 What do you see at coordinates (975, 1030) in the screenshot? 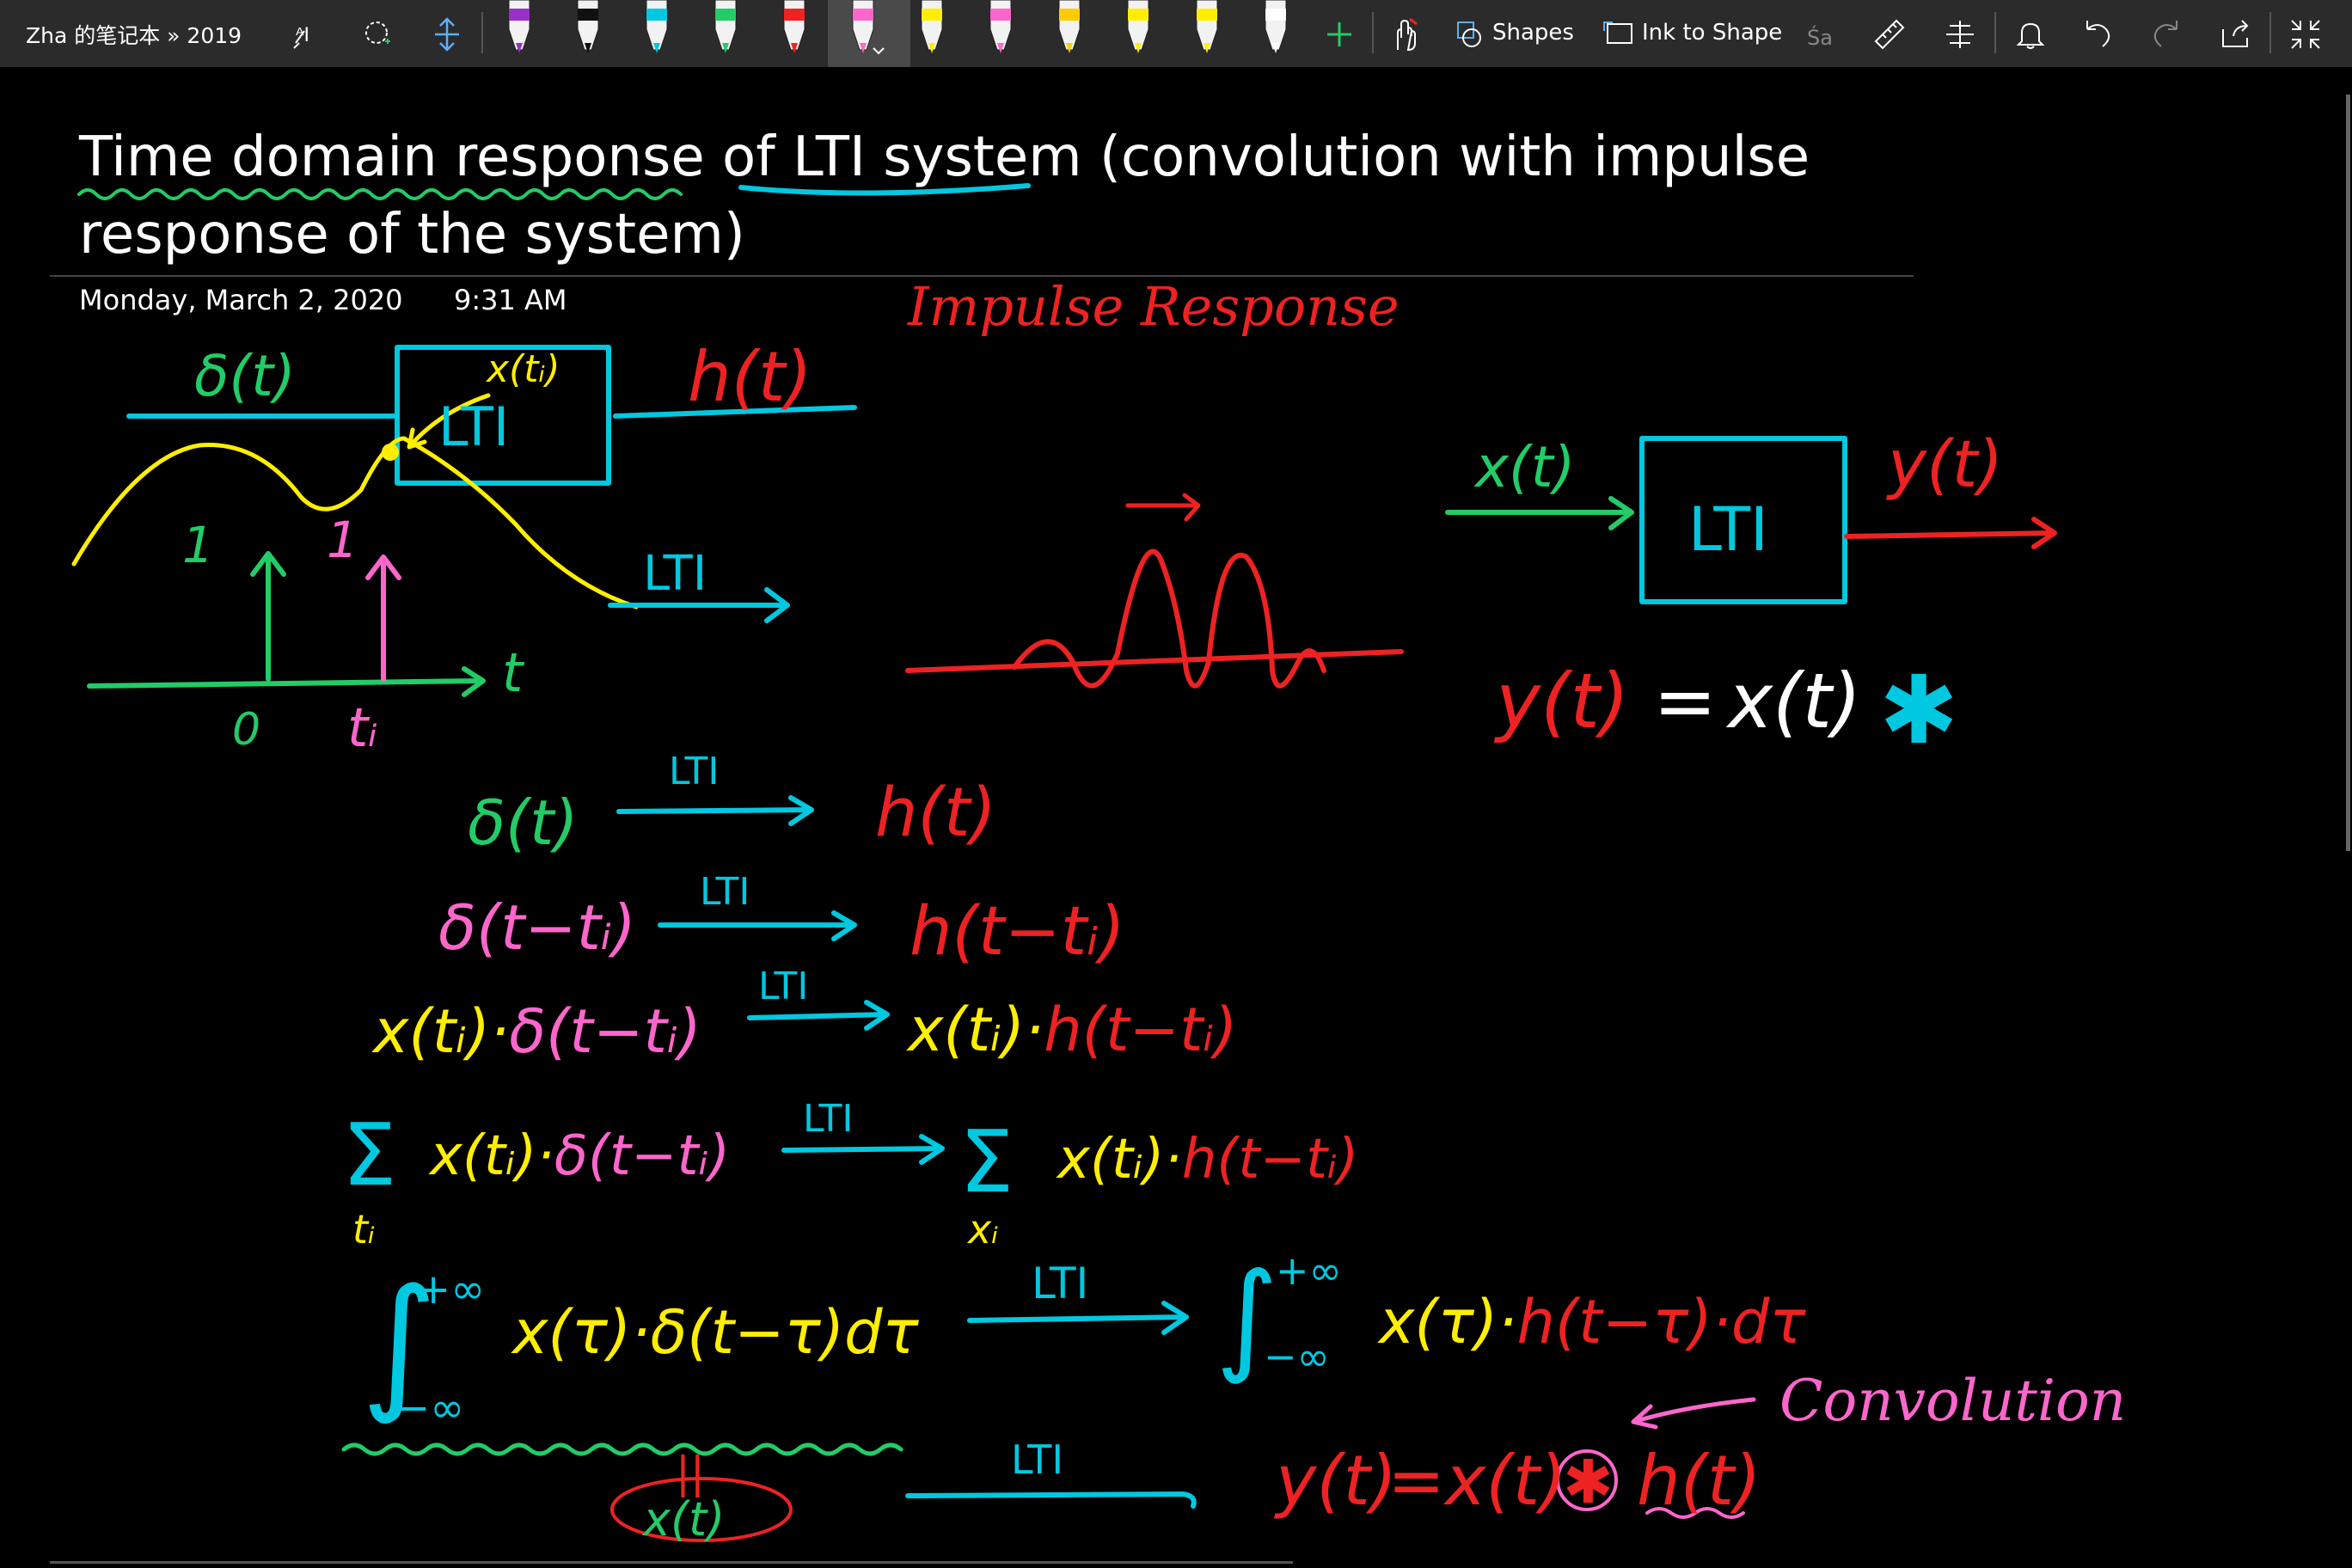
I see `row3-right-x: x(tᵢ)·` at bounding box center [975, 1030].